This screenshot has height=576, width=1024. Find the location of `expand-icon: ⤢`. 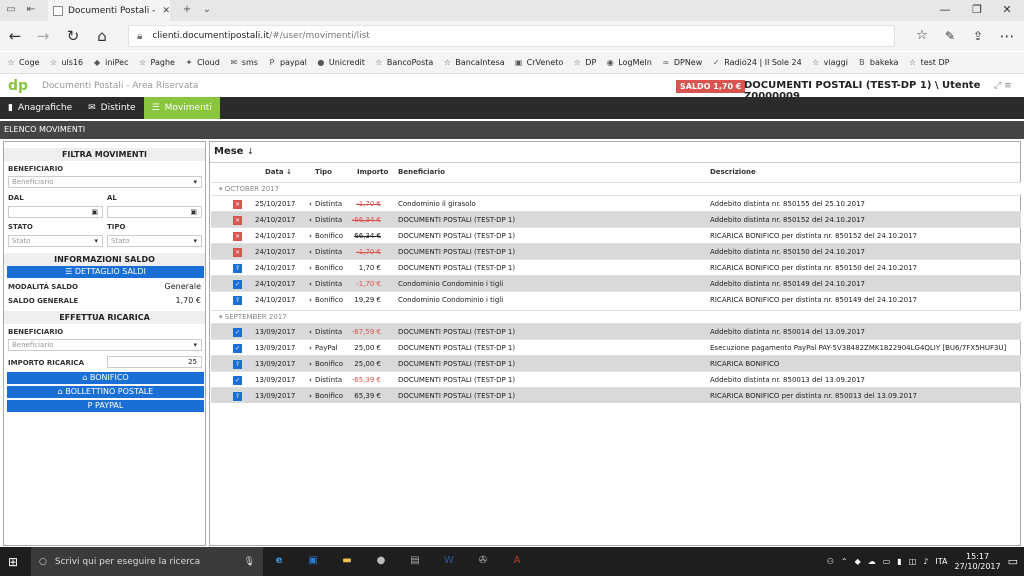

expand-icon: ⤢ is located at coordinates (997, 86).